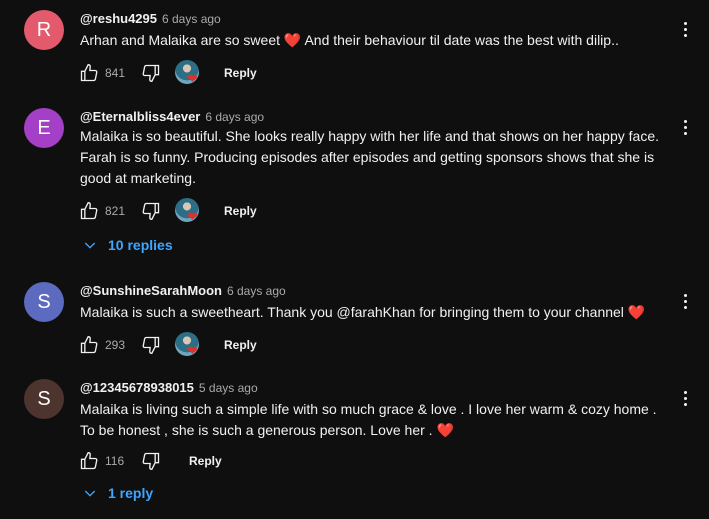  I want to click on avatar: E, so click(44, 128).